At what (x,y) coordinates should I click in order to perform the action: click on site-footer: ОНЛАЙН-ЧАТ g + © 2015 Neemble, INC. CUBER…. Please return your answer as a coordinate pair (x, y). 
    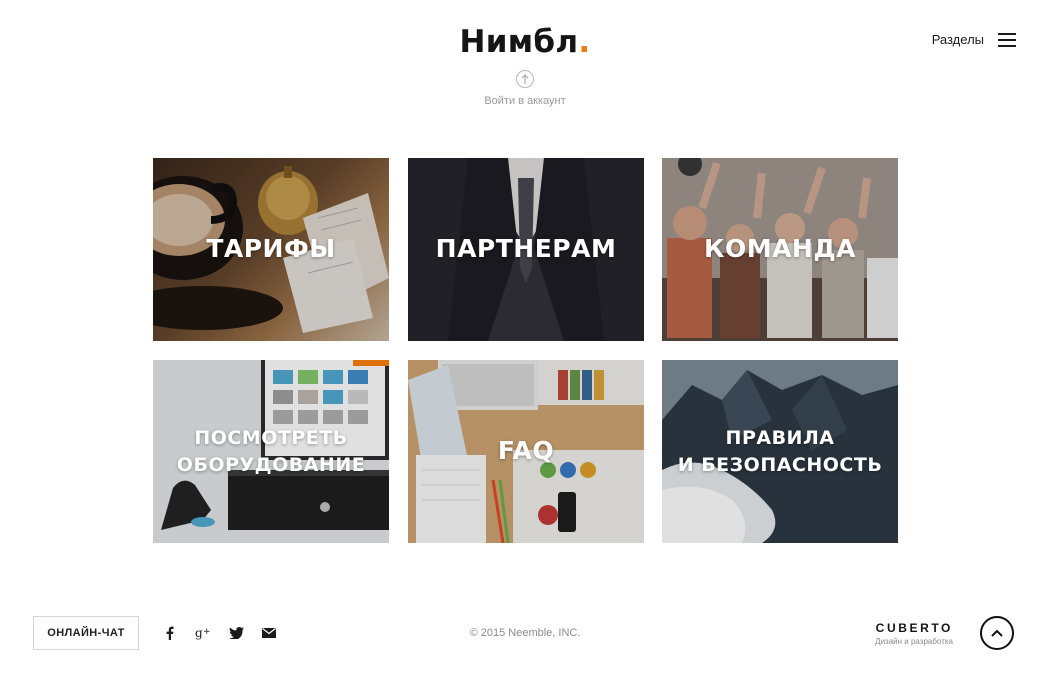
    Looking at the image, I should click on (525, 633).